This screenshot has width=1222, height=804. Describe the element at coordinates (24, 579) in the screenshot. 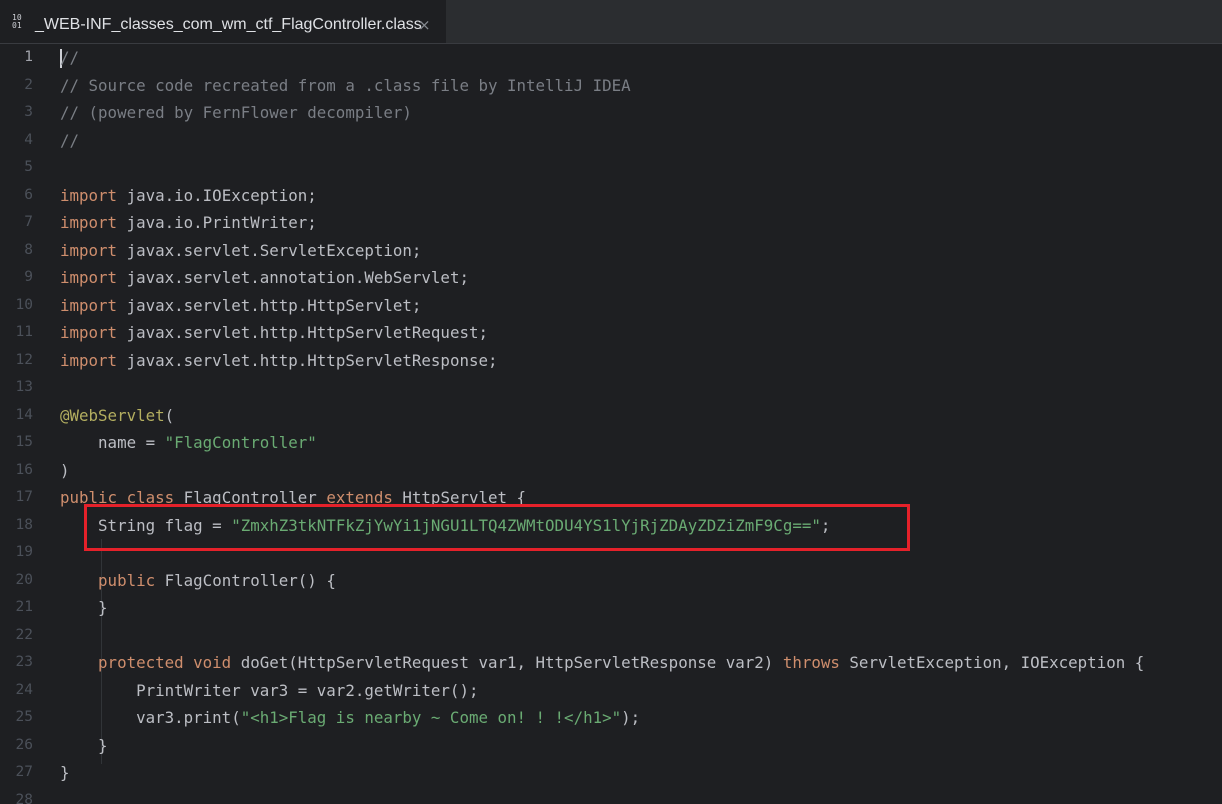

I see `line-number: 20` at that location.